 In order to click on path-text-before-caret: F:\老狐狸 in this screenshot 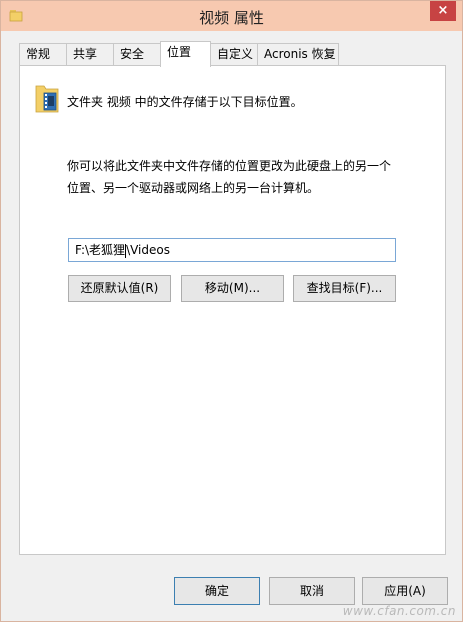, I will do `click(100, 250)`.